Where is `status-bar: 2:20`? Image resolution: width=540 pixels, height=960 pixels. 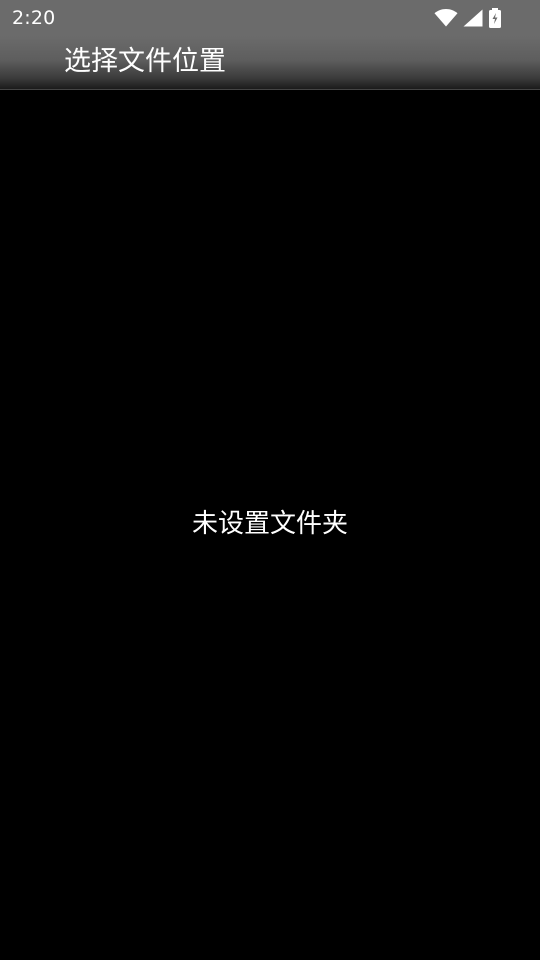 status-bar: 2:20 is located at coordinates (270, 18).